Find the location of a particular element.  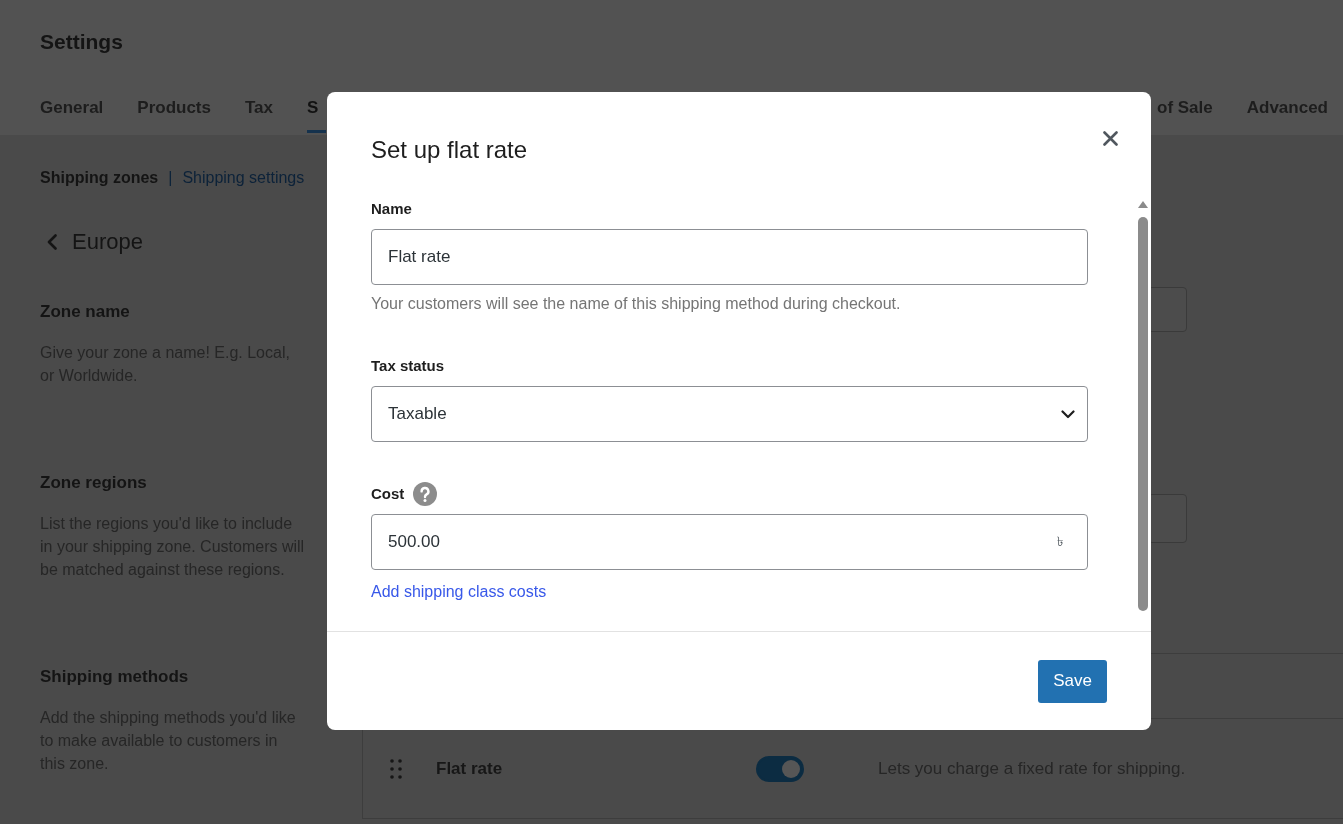

field-label: Cost is located at coordinates (388, 494).